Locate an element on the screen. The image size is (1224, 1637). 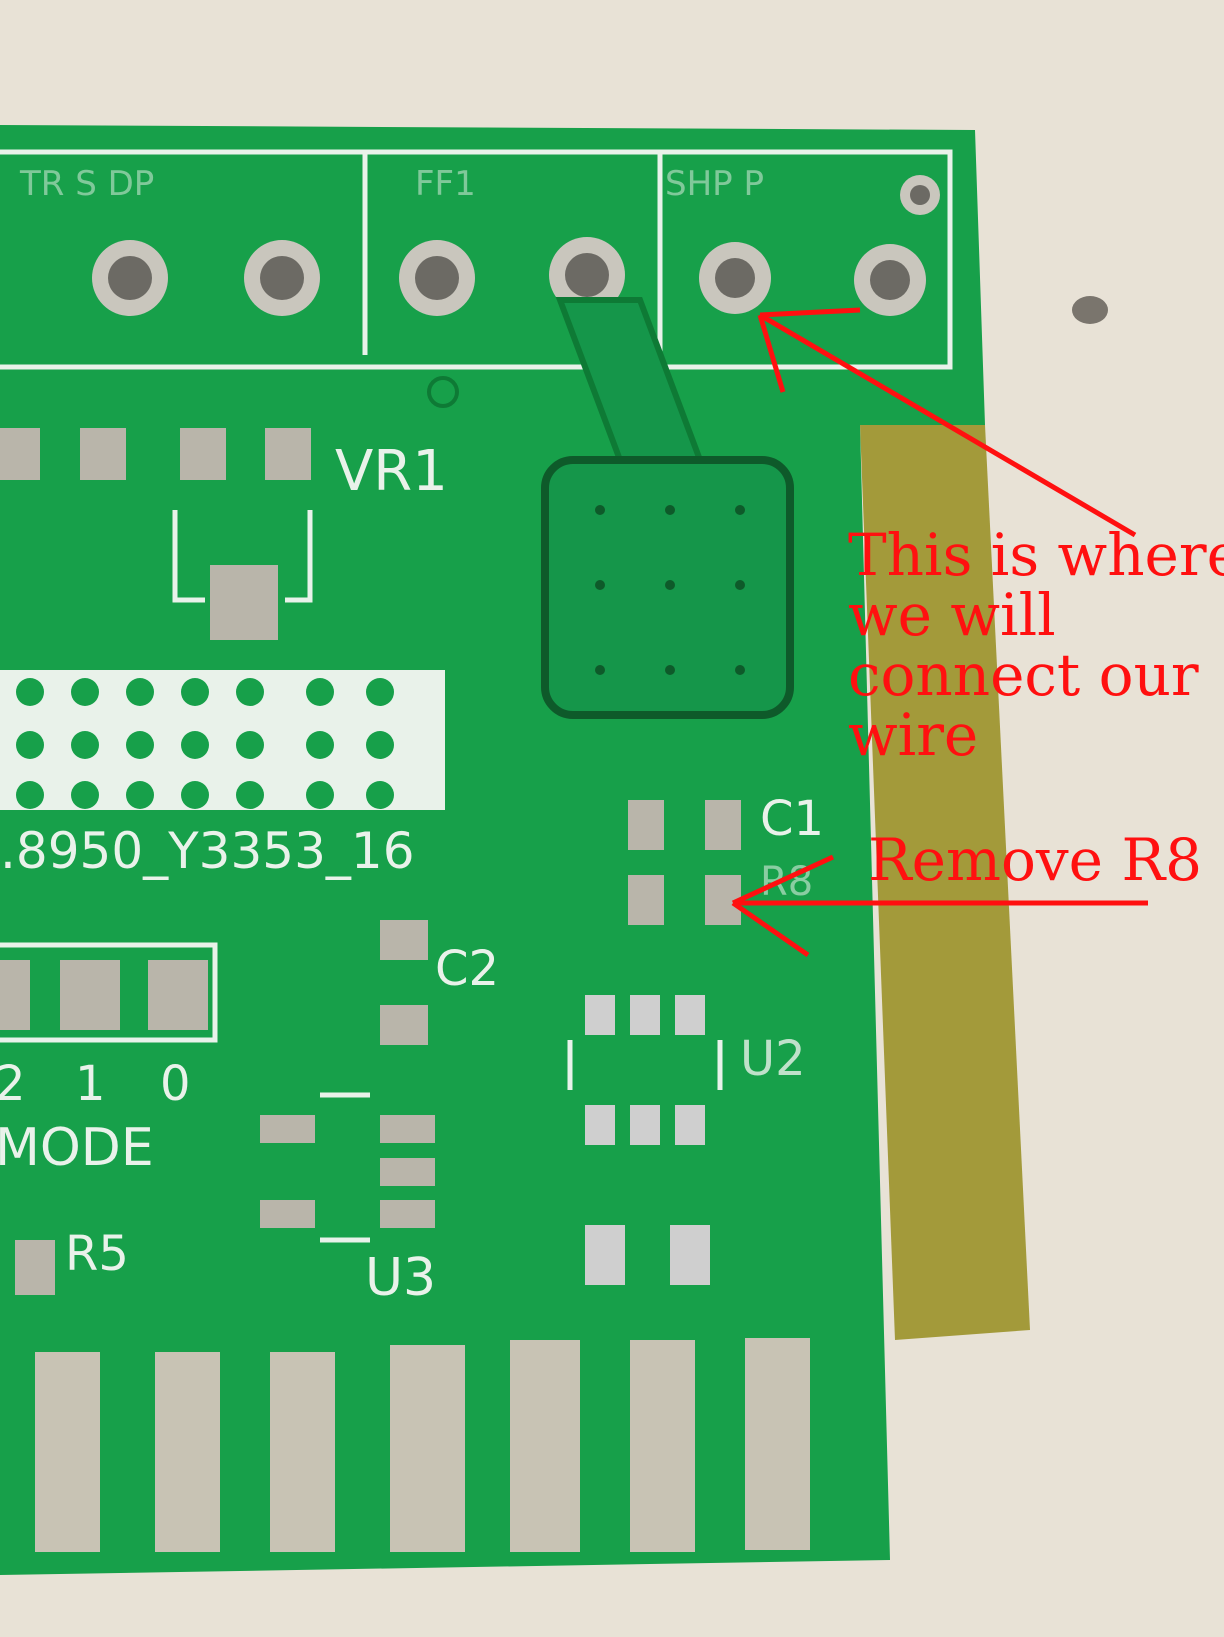
u2-label: U2 is located at coordinates (773, 1059).